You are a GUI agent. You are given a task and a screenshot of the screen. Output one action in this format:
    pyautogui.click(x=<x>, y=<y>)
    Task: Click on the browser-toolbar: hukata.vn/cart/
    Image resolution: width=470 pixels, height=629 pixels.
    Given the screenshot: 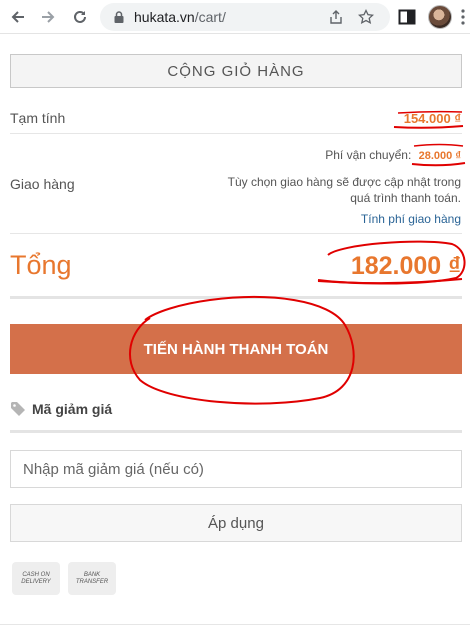 What is the action you would take?
    pyautogui.click(x=235, y=17)
    